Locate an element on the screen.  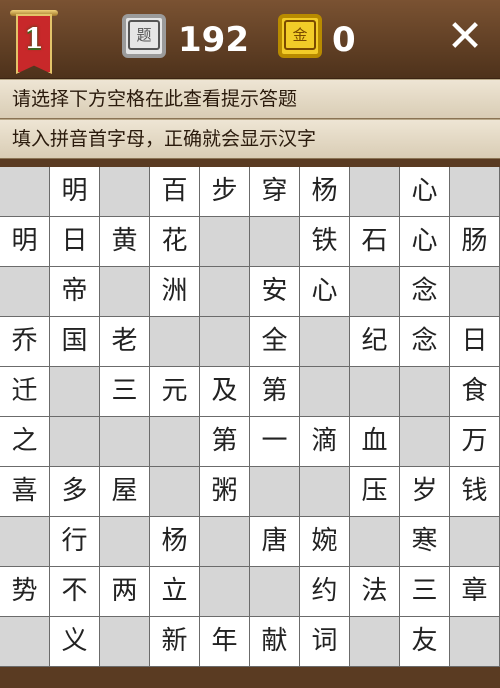
grid-cell-filled: 全 is located at coordinates (275, 342).